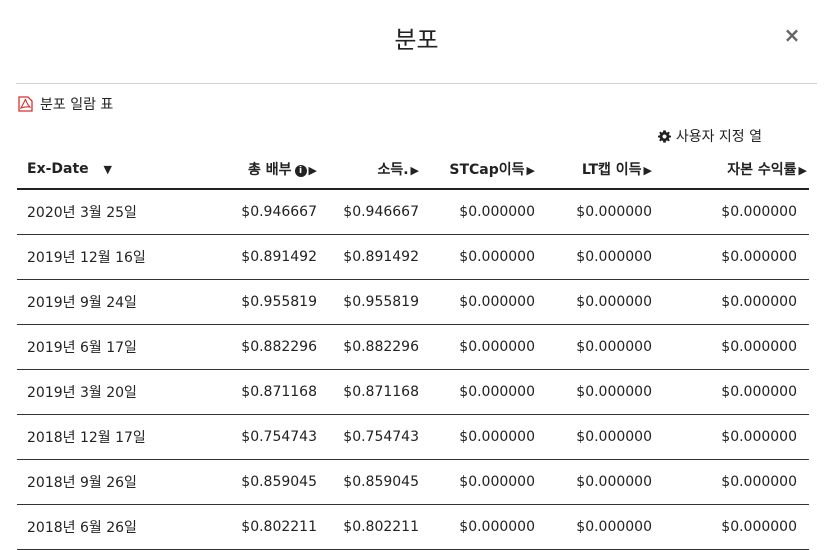 Image resolution: width=828 pixels, height=550 pixels. Describe the element at coordinates (368, 347) in the screenshot. I see `cell-income: $0.882296` at that location.